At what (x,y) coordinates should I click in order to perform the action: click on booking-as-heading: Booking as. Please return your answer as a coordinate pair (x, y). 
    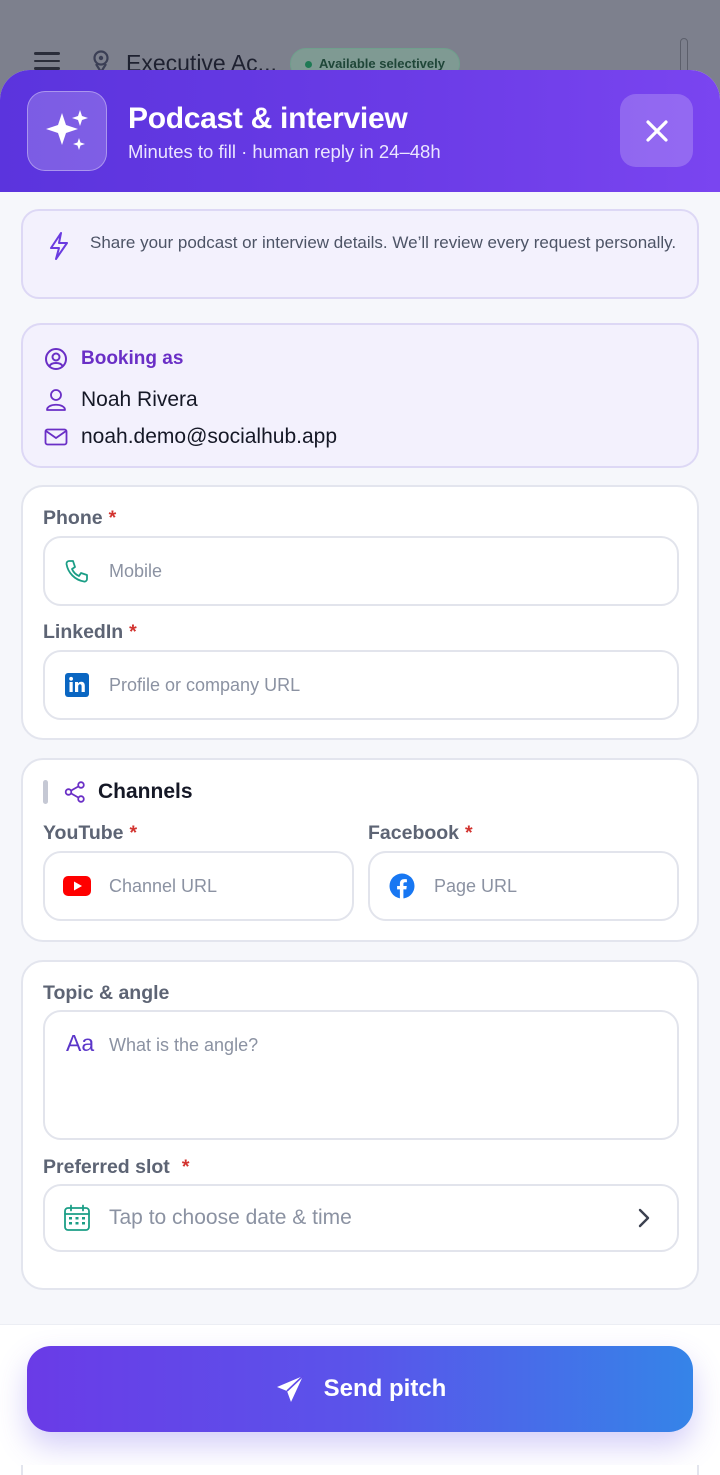
    Looking at the image, I should click on (113, 359).